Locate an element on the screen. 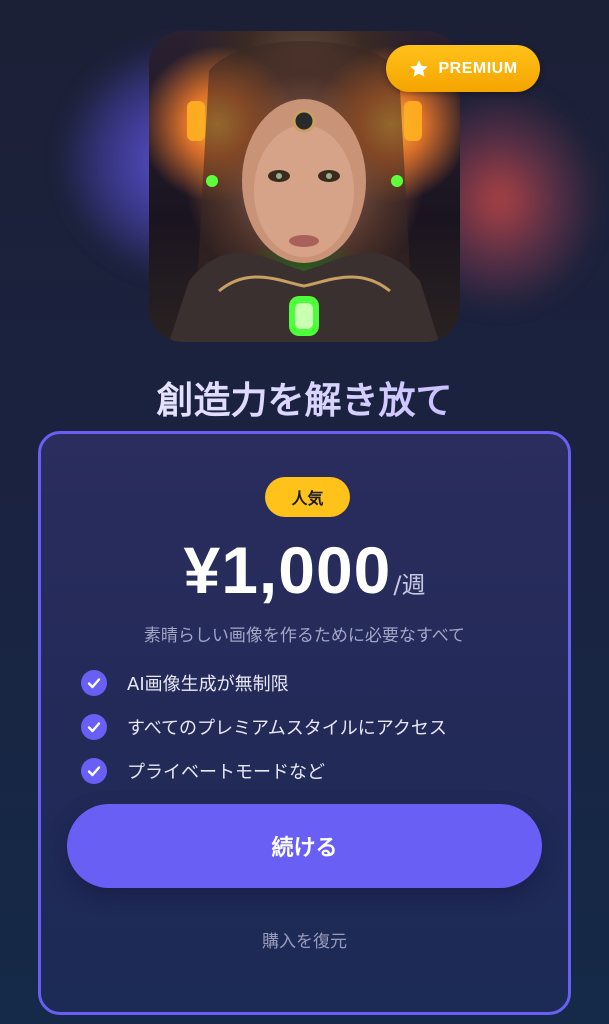  premium-badge: PREMIUM is located at coordinates (463, 68).